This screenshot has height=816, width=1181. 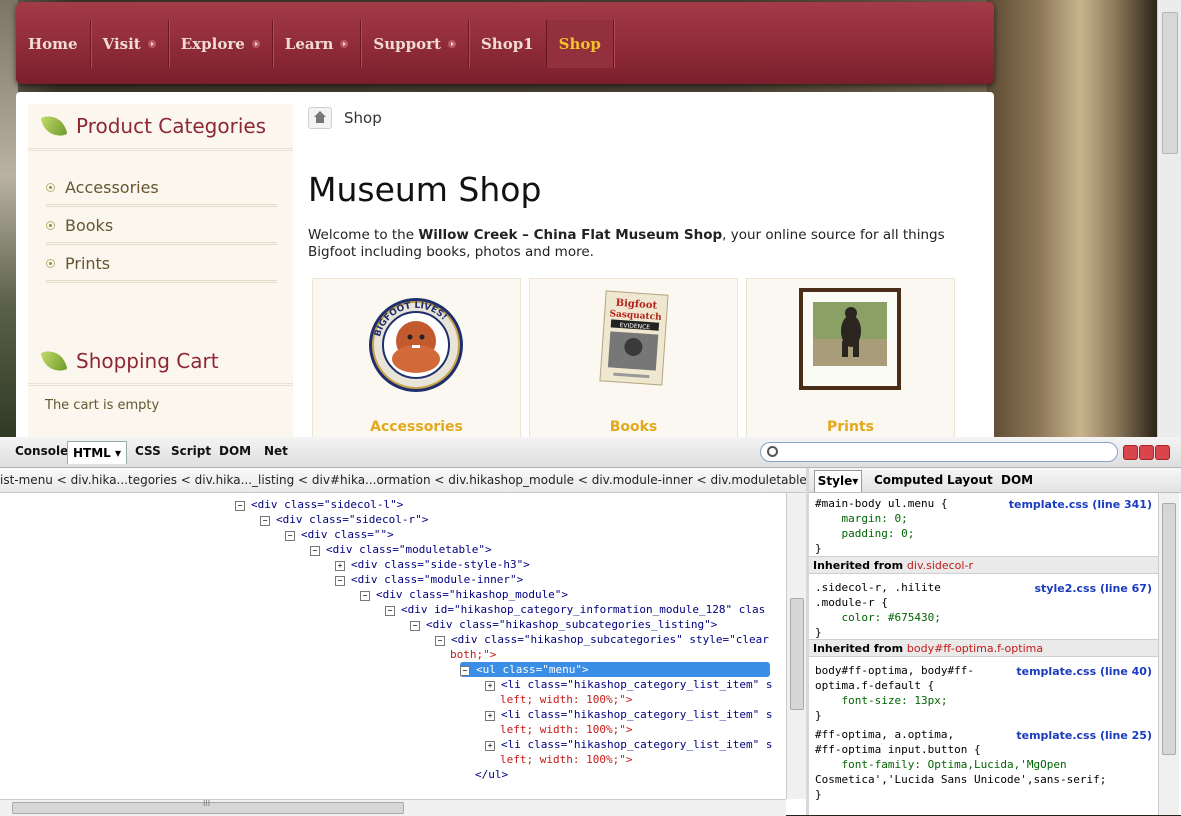 What do you see at coordinates (580, 44) in the screenshot?
I see `nav-item-shop: Shop` at bounding box center [580, 44].